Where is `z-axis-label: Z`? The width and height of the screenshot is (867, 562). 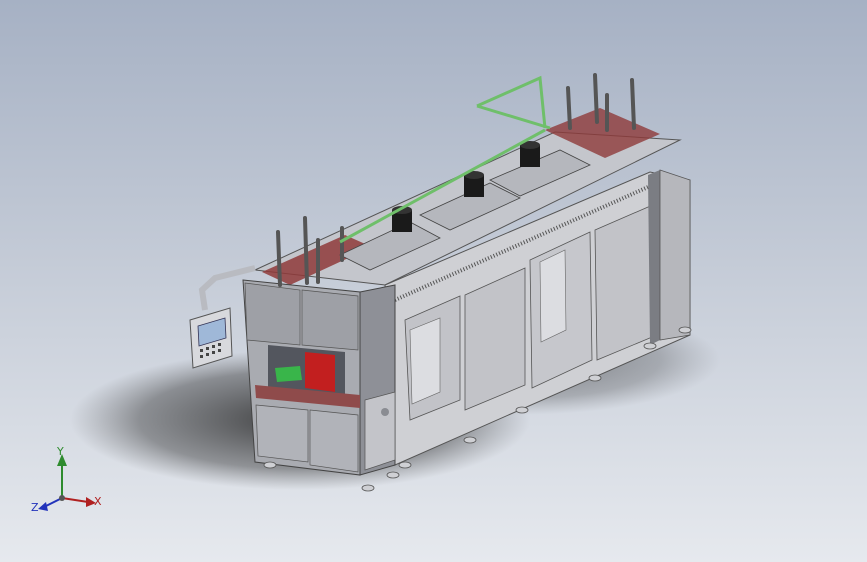 z-axis-label: Z is located at coordinates (35, 507).